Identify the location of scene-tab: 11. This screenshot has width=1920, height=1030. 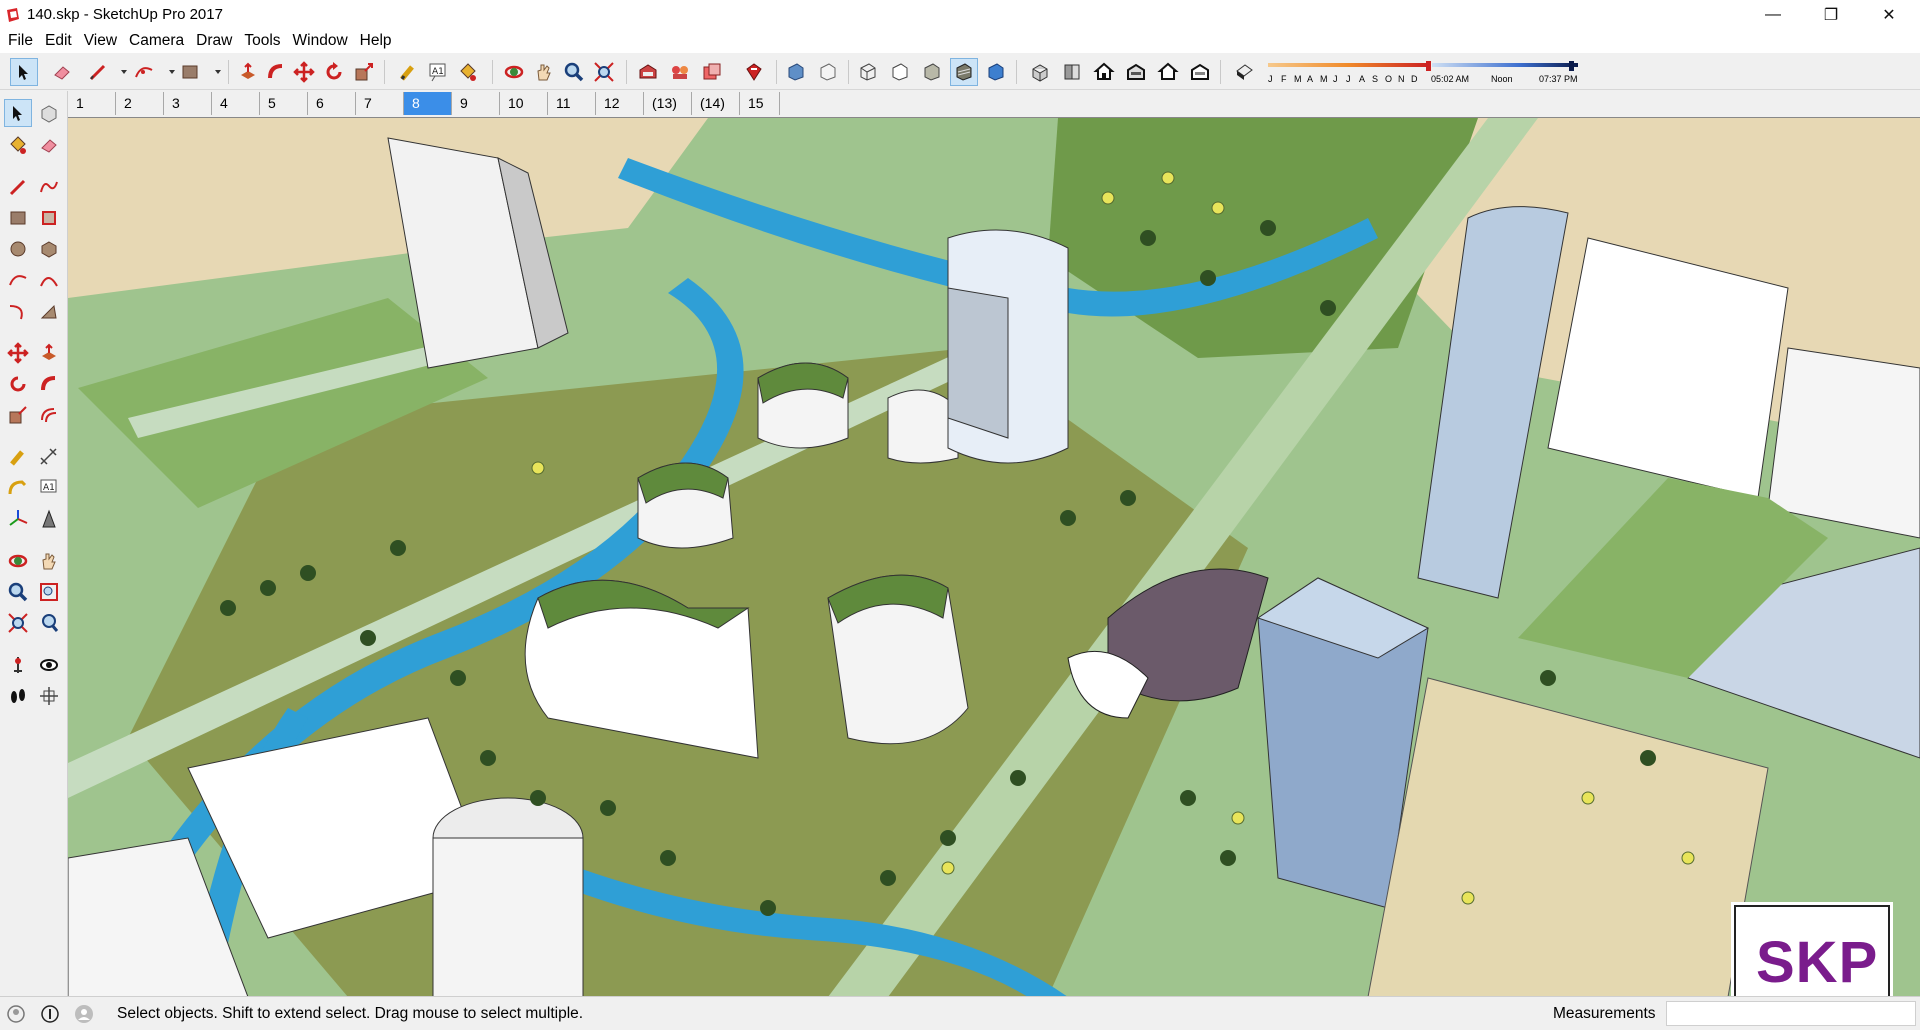
(572, 103).